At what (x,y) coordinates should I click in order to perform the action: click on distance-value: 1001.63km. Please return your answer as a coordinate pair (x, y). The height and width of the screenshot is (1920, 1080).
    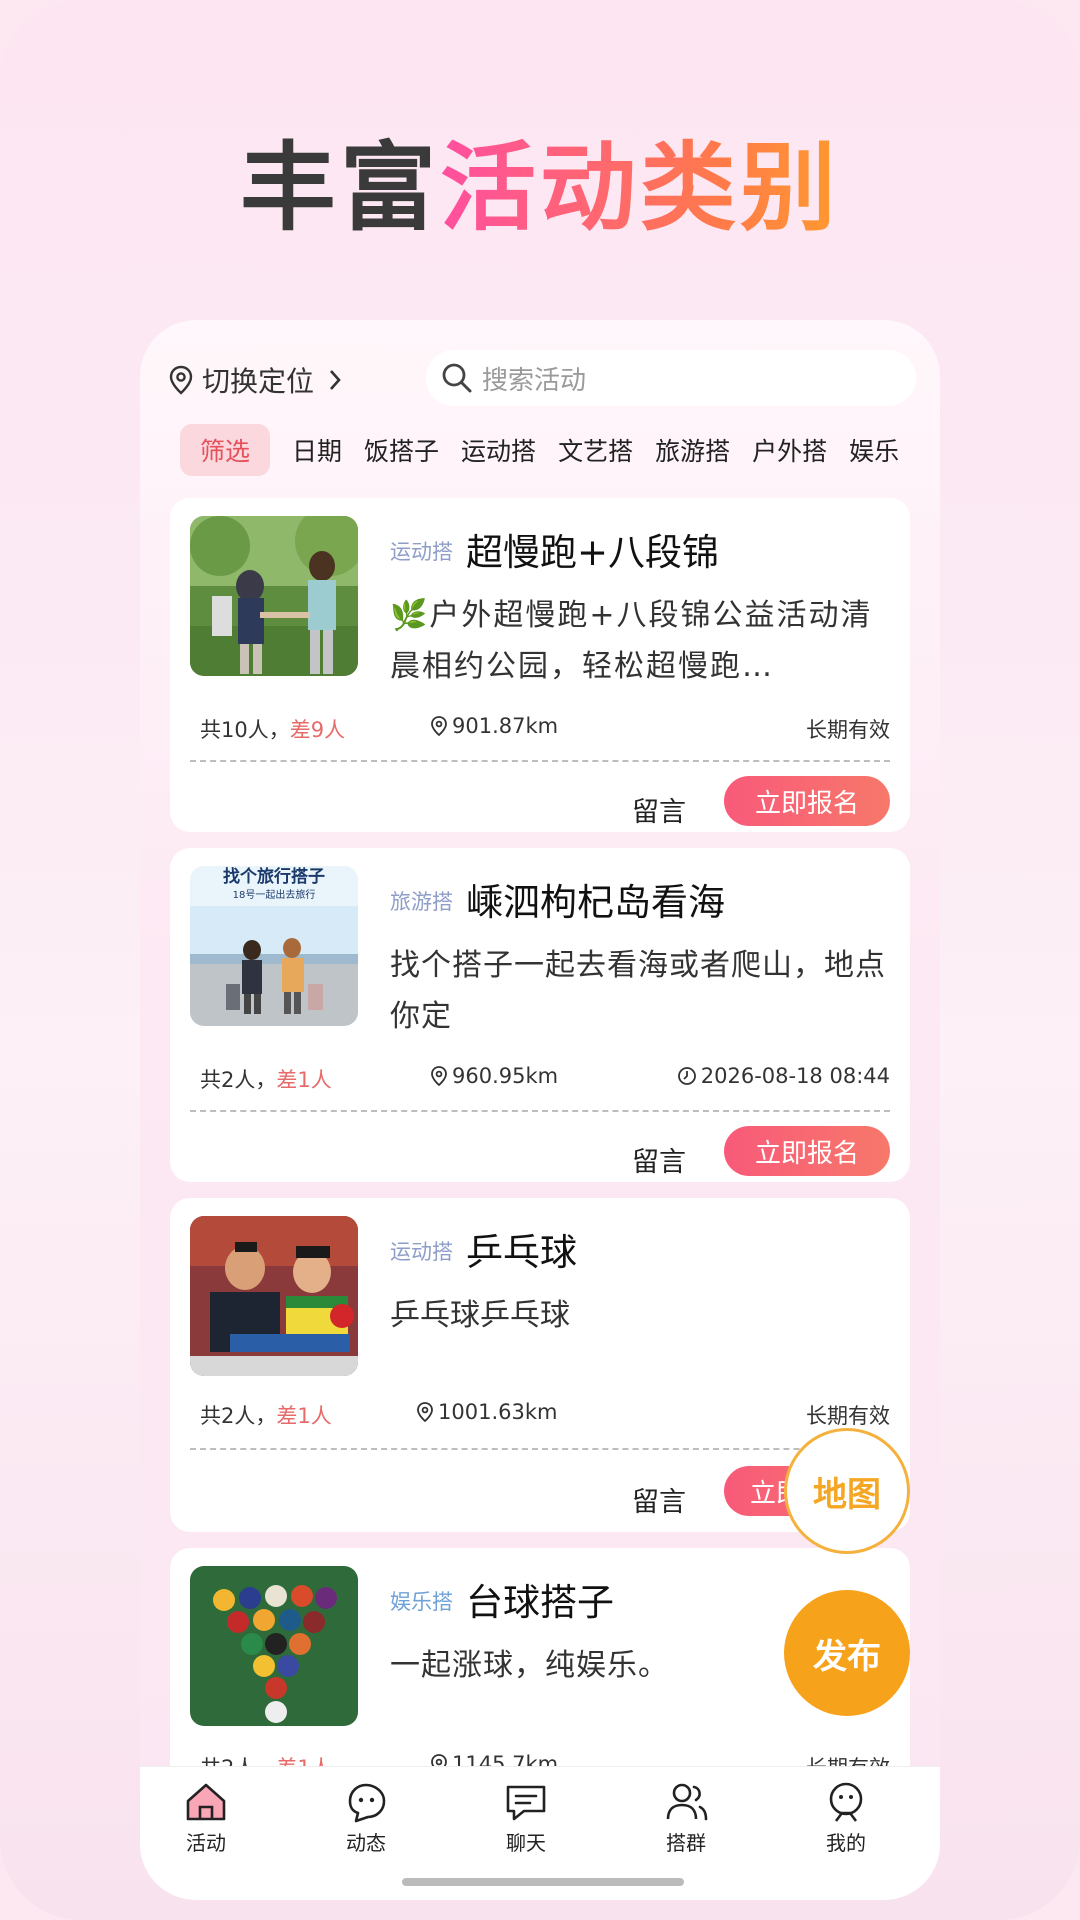
    Looking at the image, I should click on (498, 1412).